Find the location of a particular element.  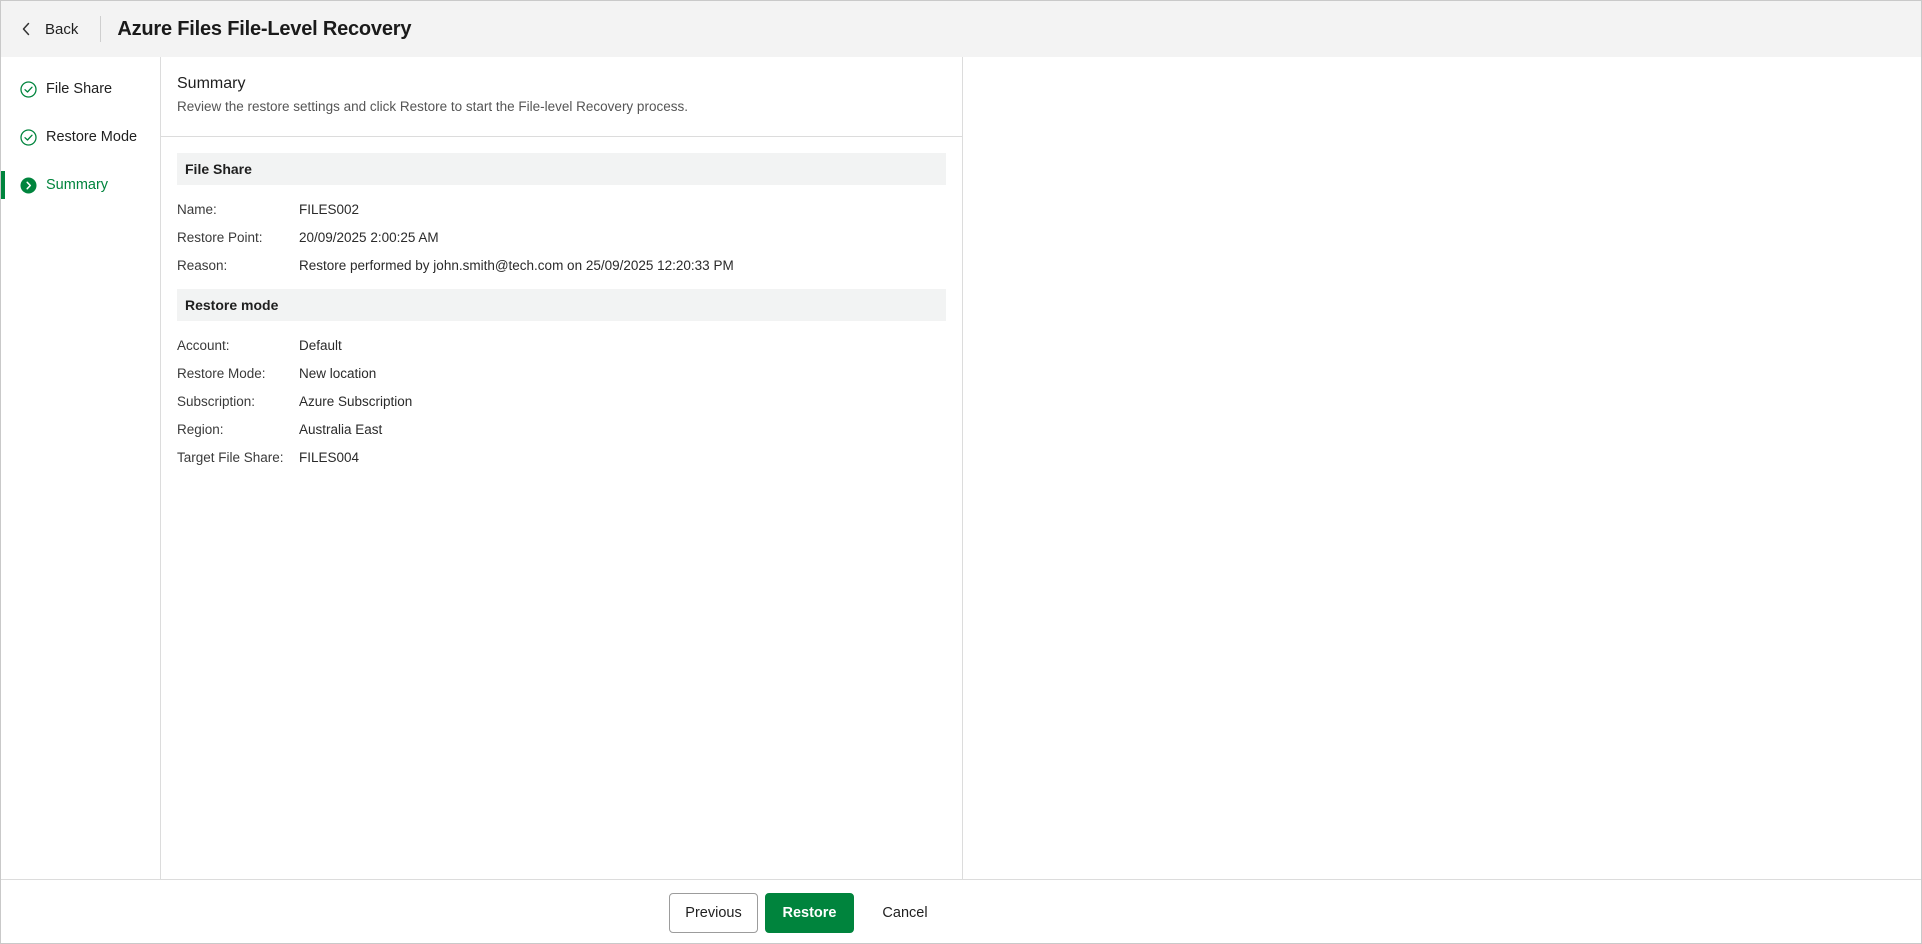

detail-value: Azure Subscription is located at coordinates (356, 401).